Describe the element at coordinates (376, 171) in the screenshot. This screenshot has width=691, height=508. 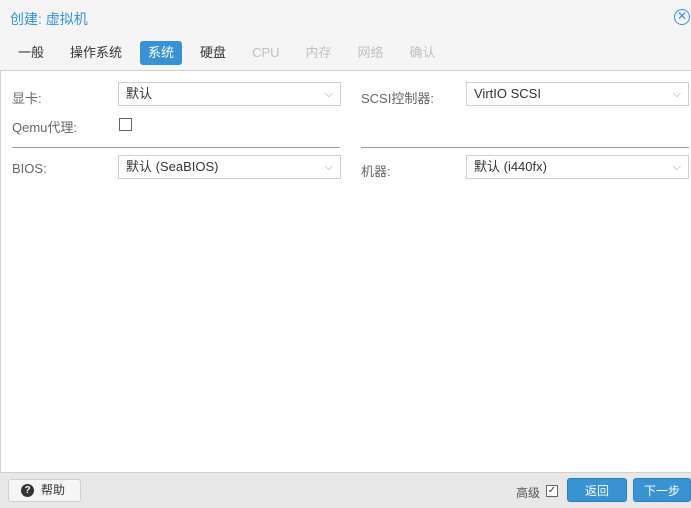
I see `machine-label: 机器:` at that location.